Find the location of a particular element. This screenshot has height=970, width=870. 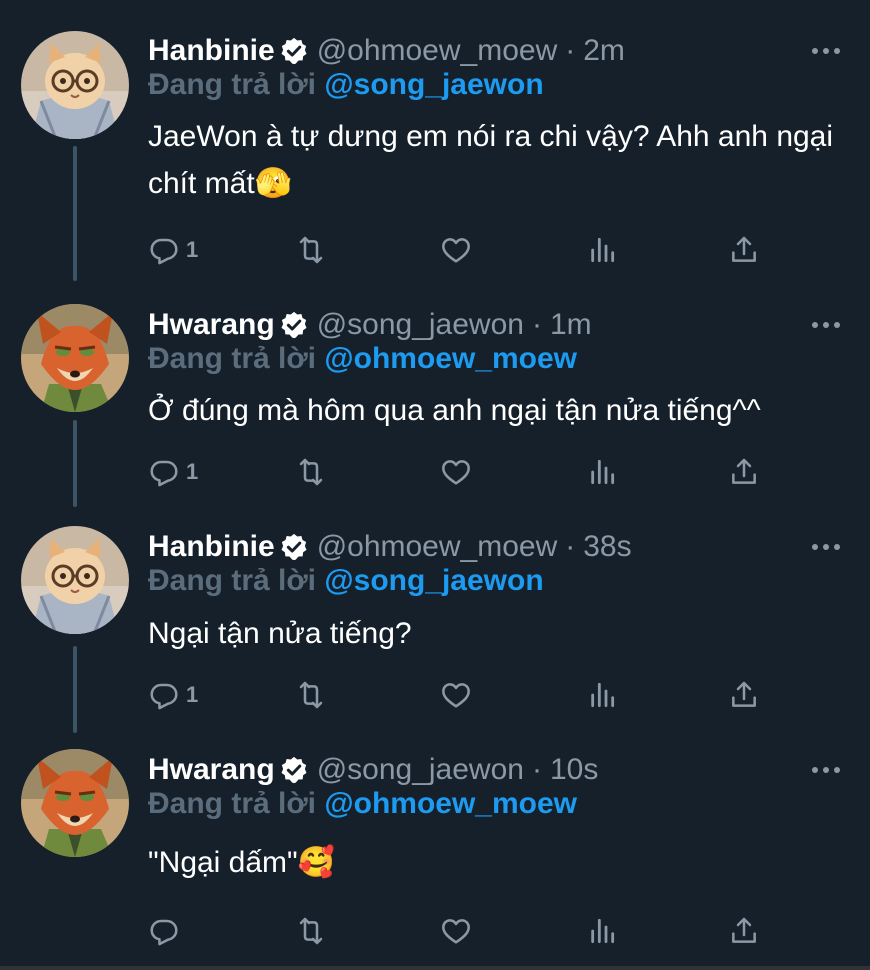

timestamp: 38s is located at coordinates (607, 547).